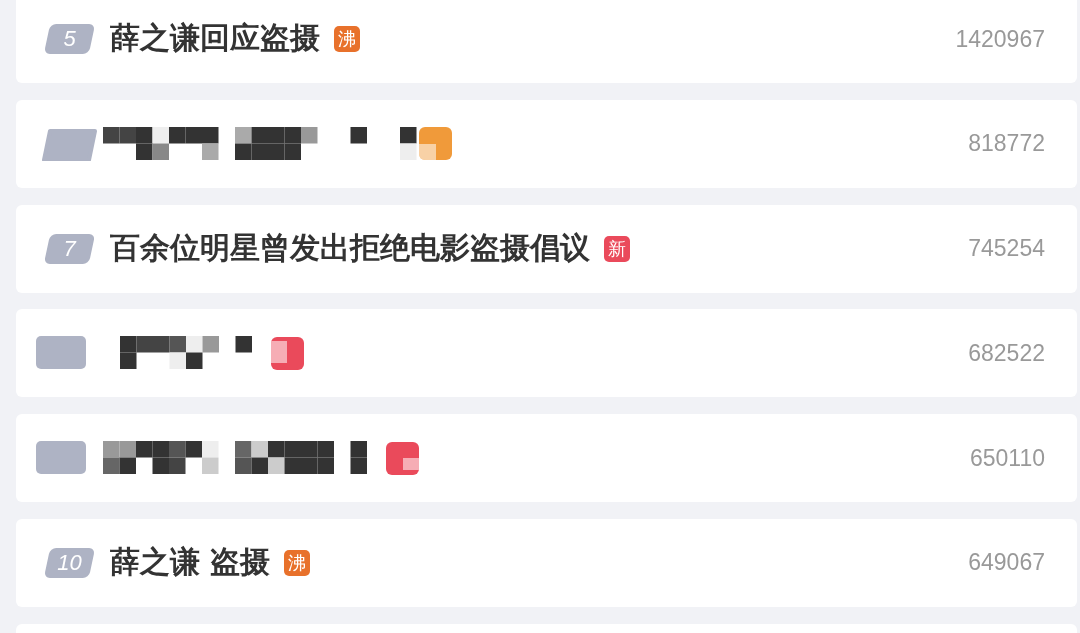 Image resolution: width=1080 pixels, height=633 pixels. What do you see at coordinates (546, 563) in the screenshot?
I see `hot-search-row: 10 薛之谦 盗摄 沸 649067` at bounding box center [546, 563].